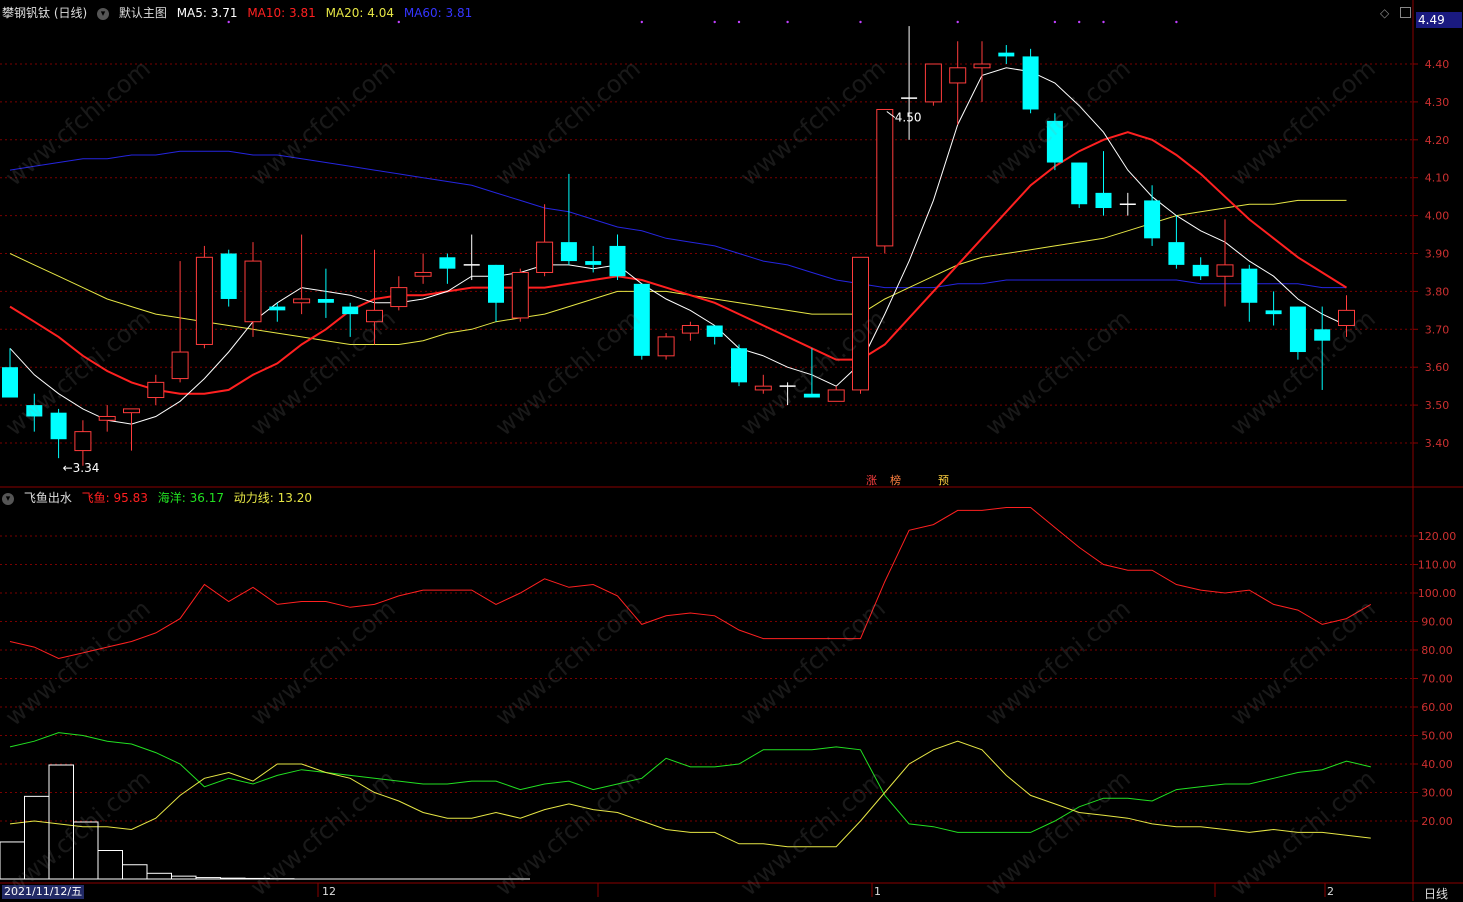 The width and height of the screenshot is (1463, 902). I want to click on x-tick-feb: 2, so click(1330, 891).